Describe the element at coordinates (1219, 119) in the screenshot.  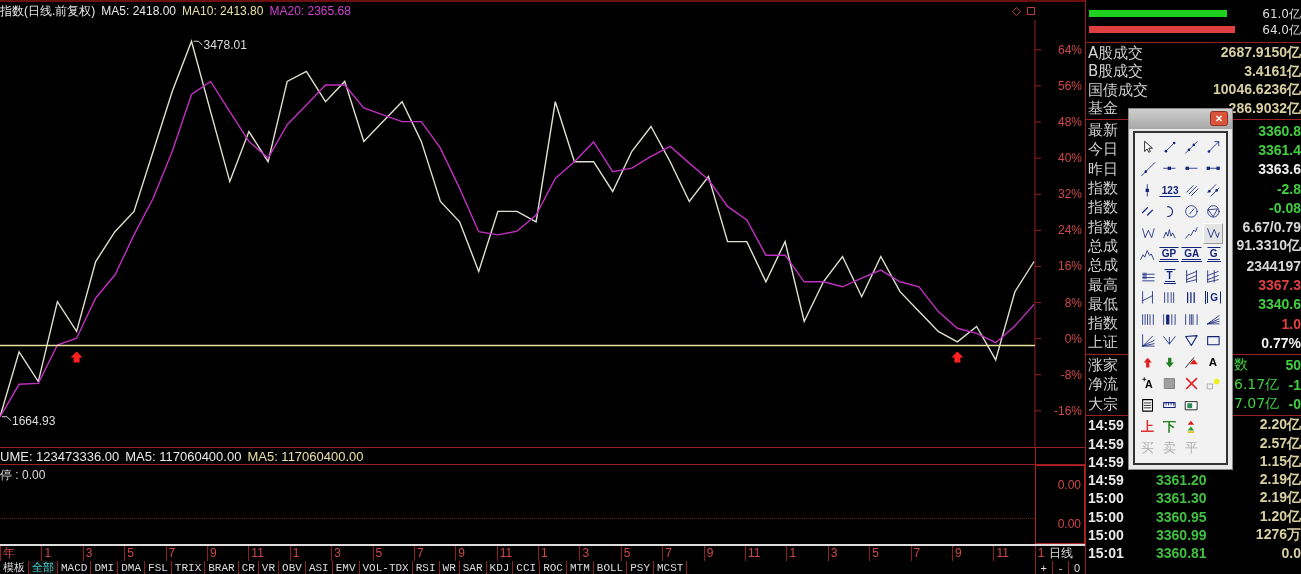
I see `close-icon` at that location.